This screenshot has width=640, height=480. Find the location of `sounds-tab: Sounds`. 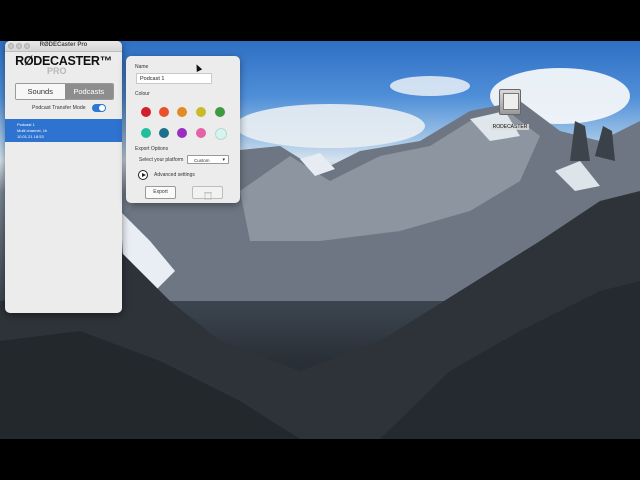

sounds-tab: Sounds is located at coordinates (40, 91).